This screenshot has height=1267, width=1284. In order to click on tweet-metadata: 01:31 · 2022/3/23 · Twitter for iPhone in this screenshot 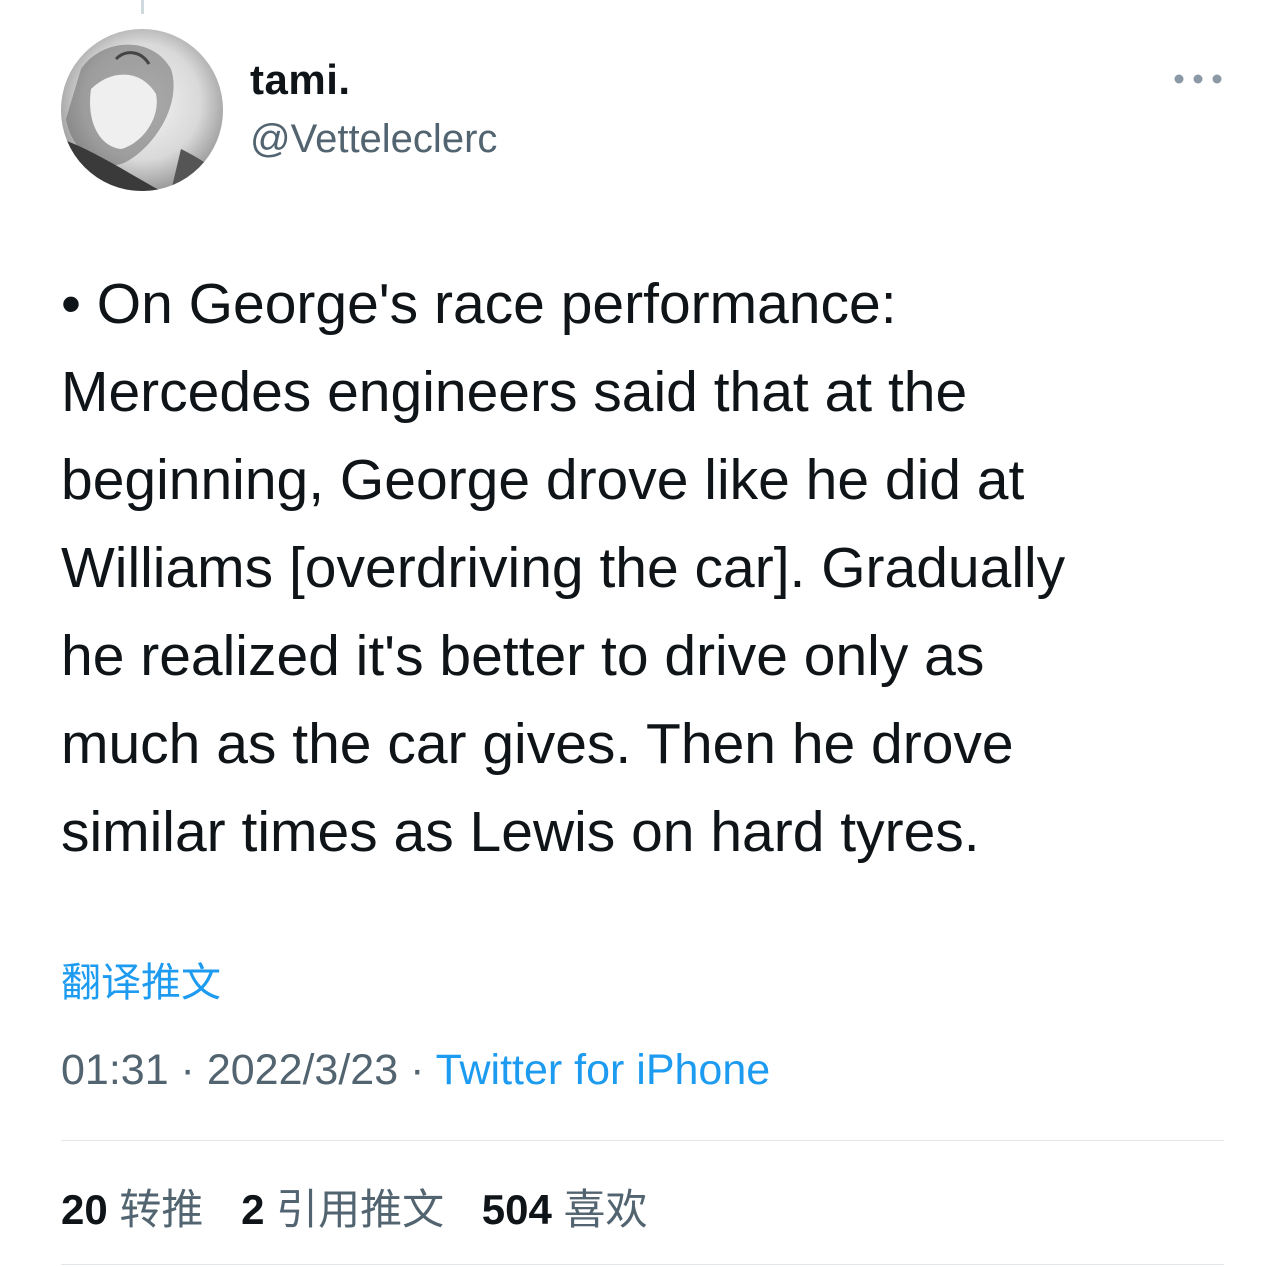, I will do `click(415, 1070)`.